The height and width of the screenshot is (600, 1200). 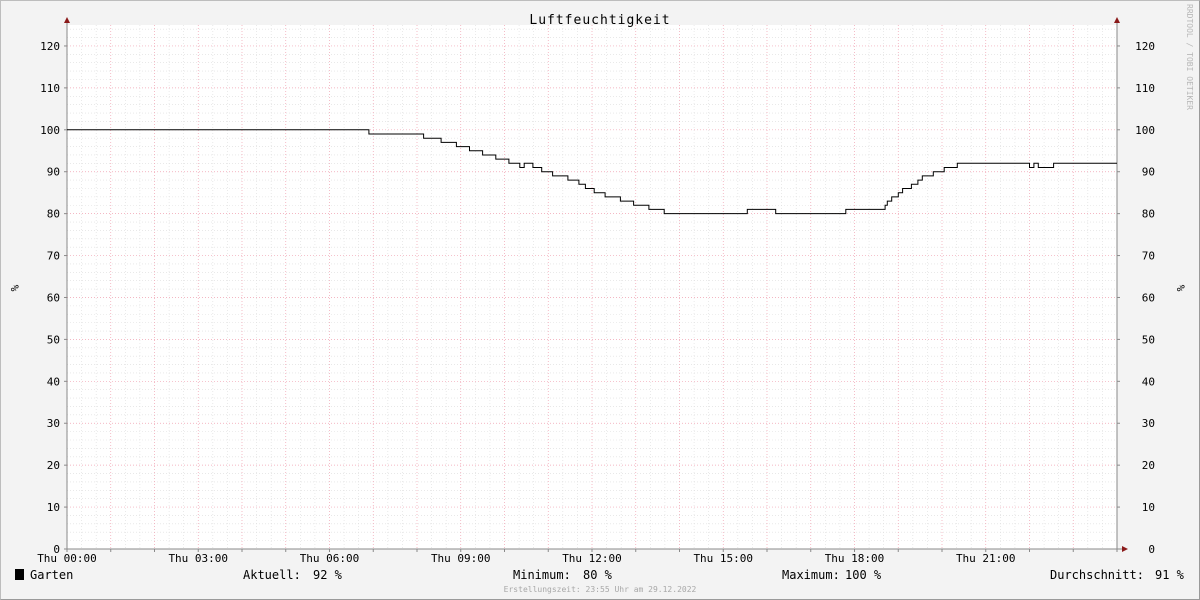 What do you see at coordinates (1145, 88) in the screenshot?
I see `y-tick-label-right: 110` at bounding box center [1145, 88].